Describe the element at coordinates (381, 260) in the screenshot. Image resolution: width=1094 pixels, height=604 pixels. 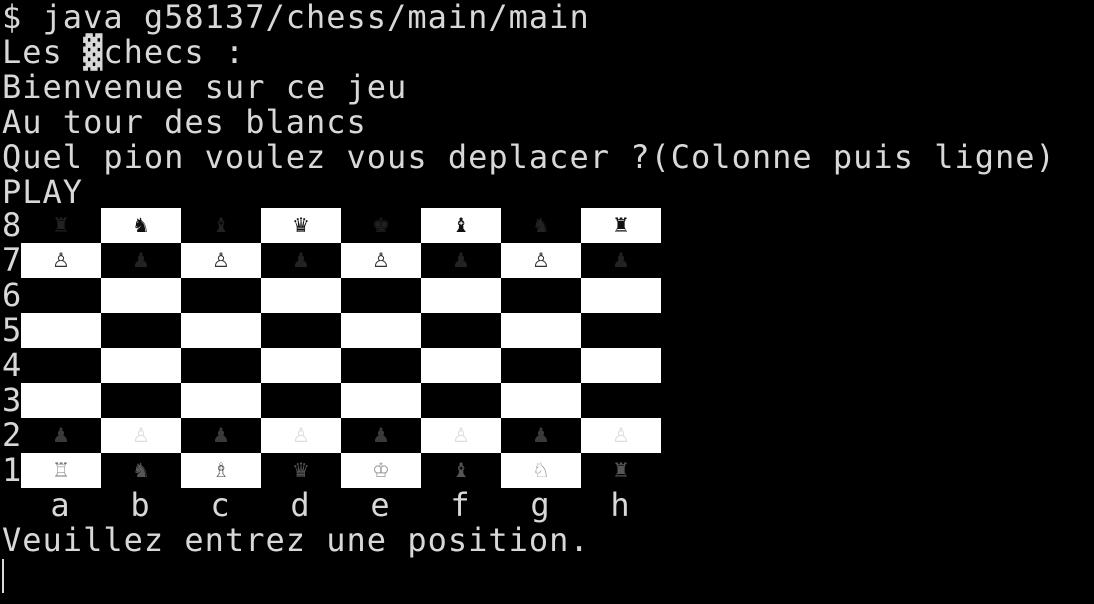
I see `square-e7: ♙` at that location.